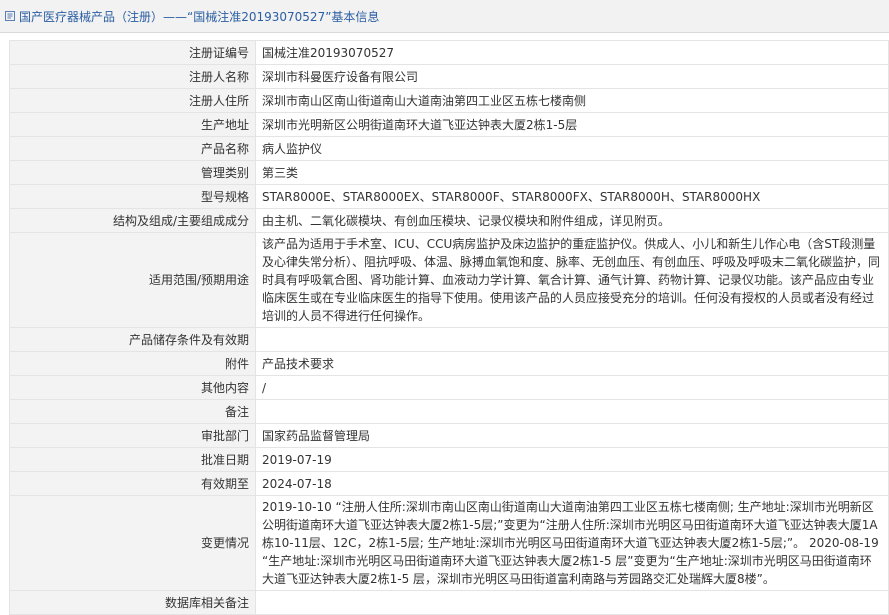 This screenshot has width=889, height=615. What do you see at coordinates (444, 16) in the screenshot?
I see `page-header: 国产医疗器械产品（注册）——“国械注准20193070527”基本信息` at bounding box center [444, 16].